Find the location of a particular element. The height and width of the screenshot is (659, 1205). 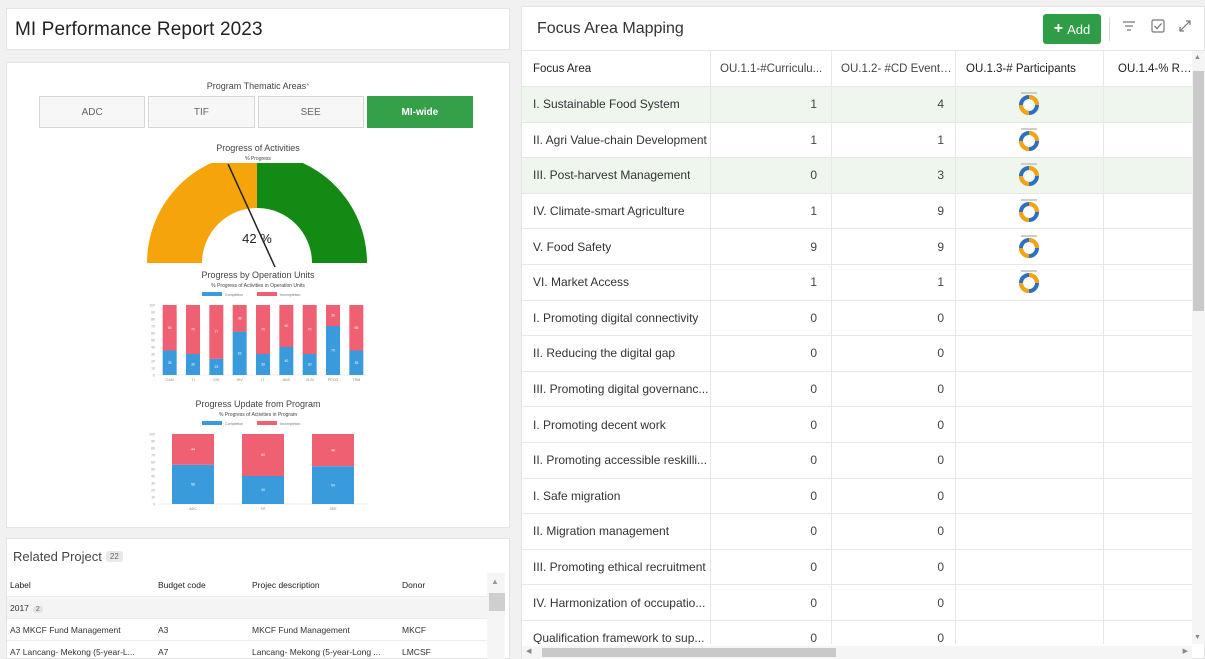

cell-ou-1-2: 3 is located at coordinates (894, 175).